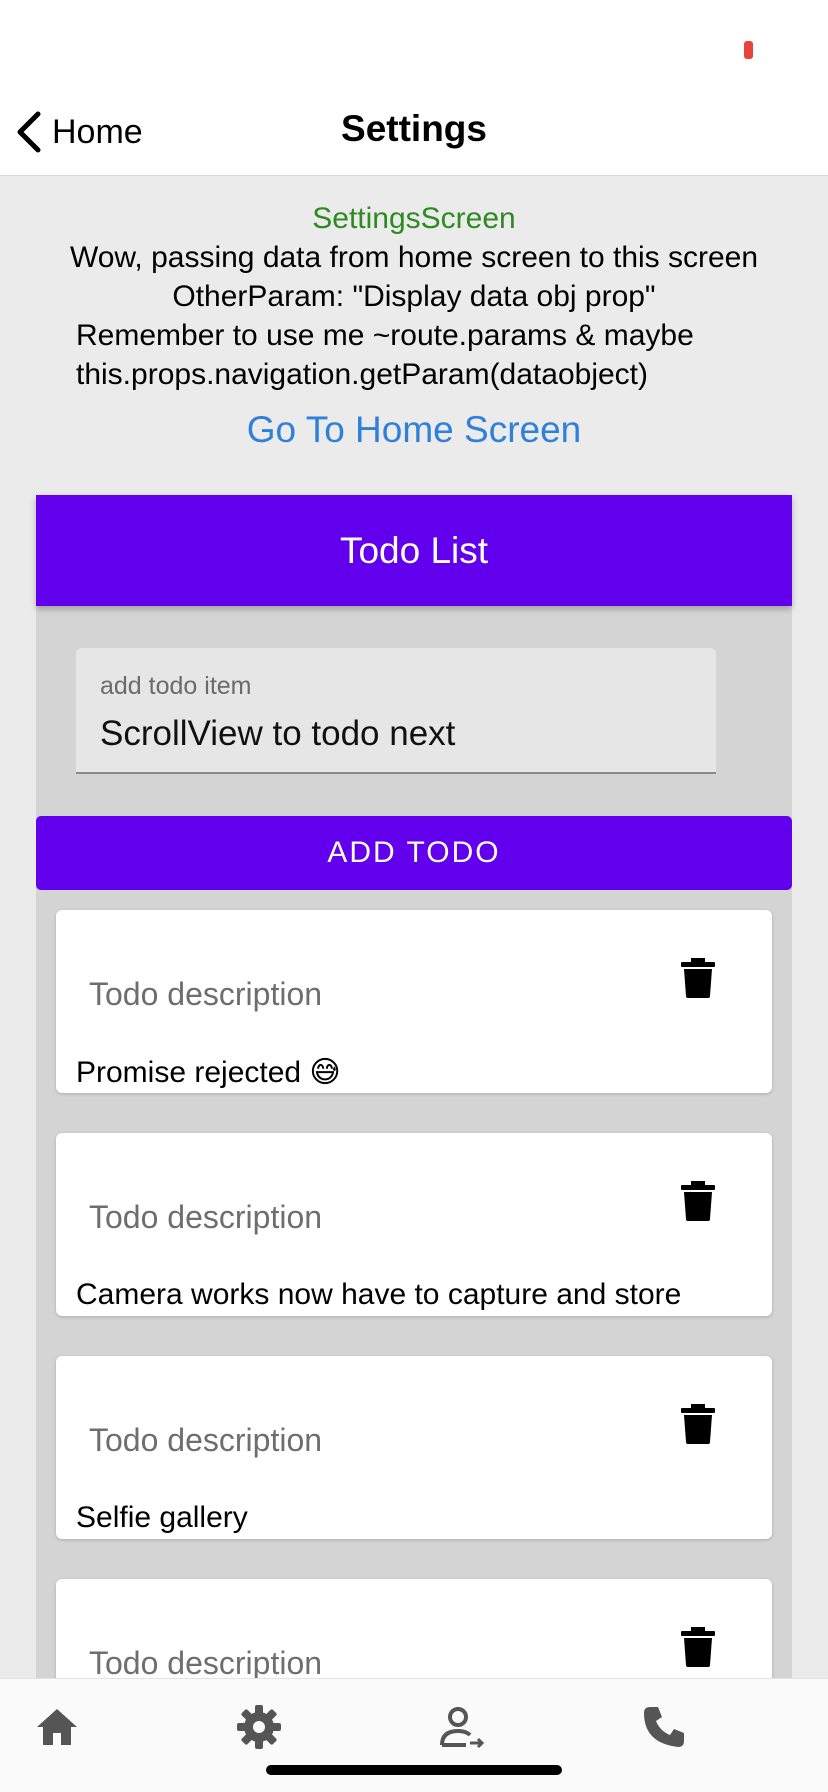 The width and height of the screenshot is (828, 1792). What do you see at coordinates (414, 296) in the screenshot?
I see `info-line-2: OtherParam: "Display data obj prop"` at bounding box center [414, 296].